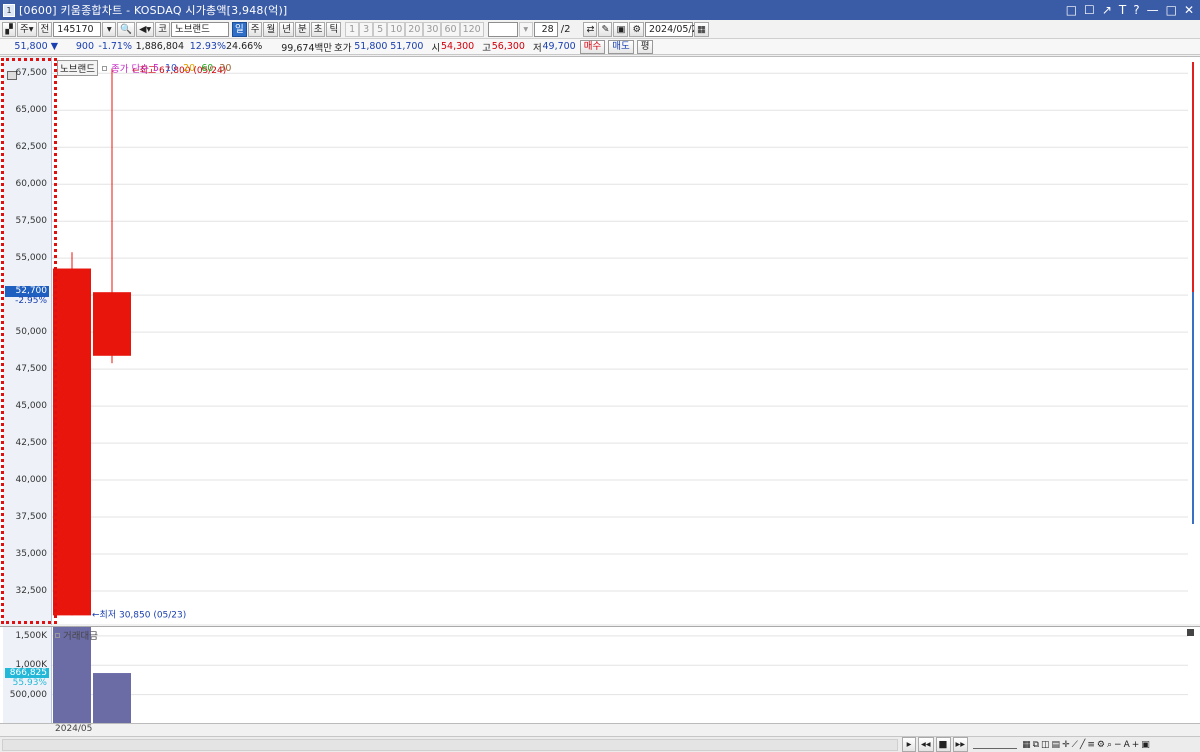 This screenshot has width=1200, height=752. I want to click on volume-bar-chart, so click(622, 675).